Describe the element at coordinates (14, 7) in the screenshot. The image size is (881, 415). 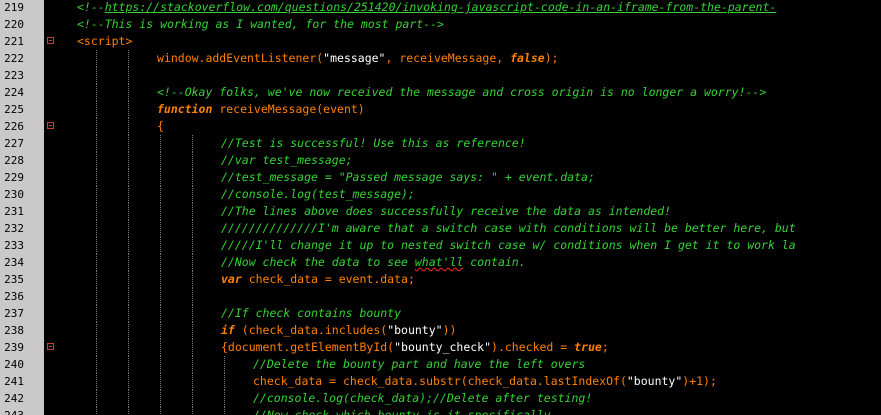
I see `line-number-label: 219` at that location.